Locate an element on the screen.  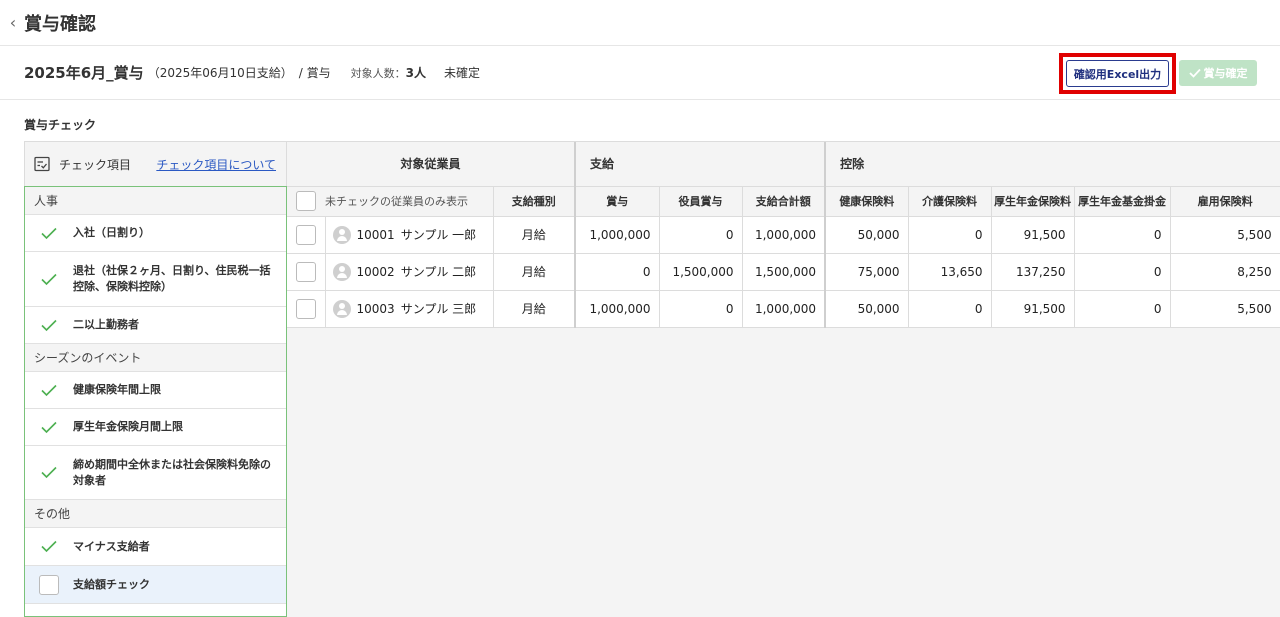
col-executive-bonus: 役員賞与 is located at coordinates (701, 201).